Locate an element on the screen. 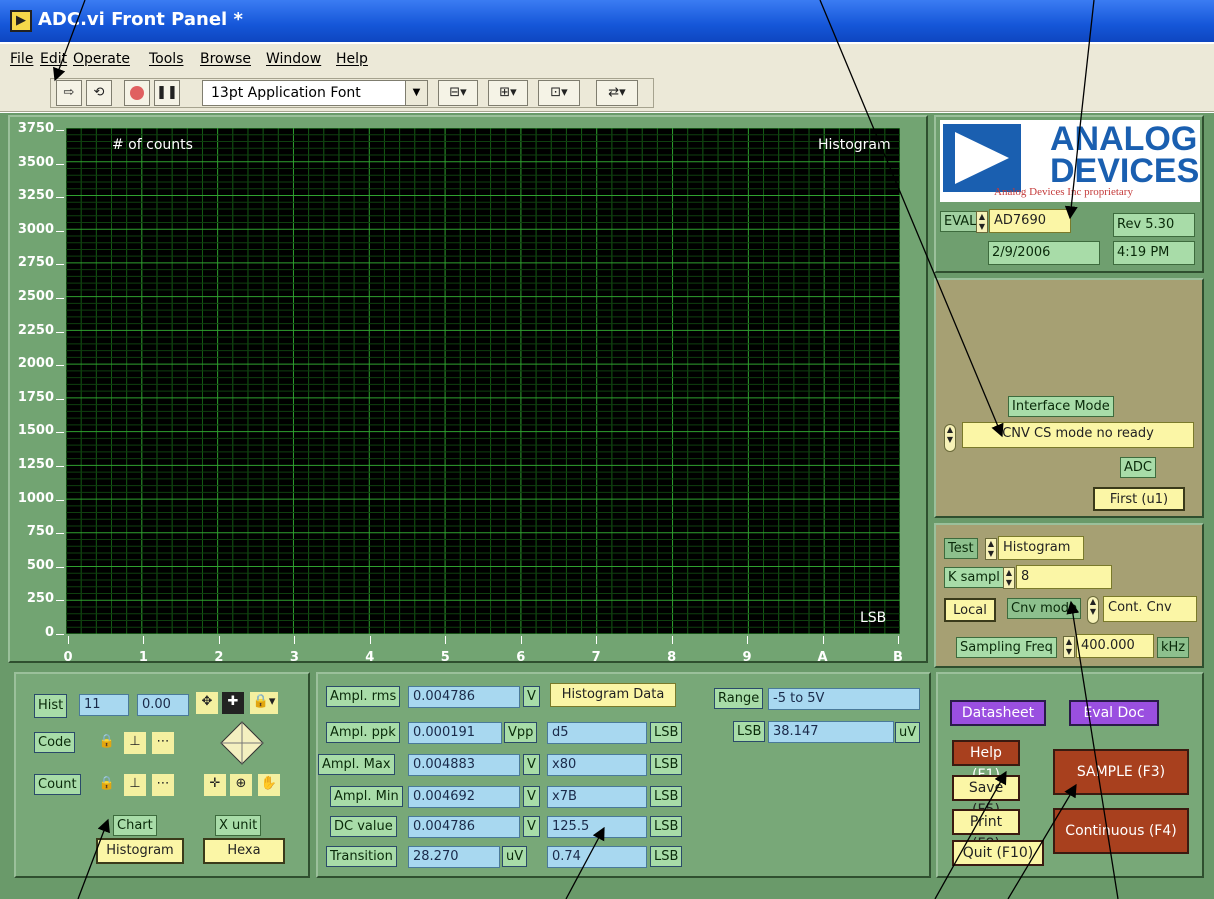  menu-operate: Operate is located at coordinates (101, 59).